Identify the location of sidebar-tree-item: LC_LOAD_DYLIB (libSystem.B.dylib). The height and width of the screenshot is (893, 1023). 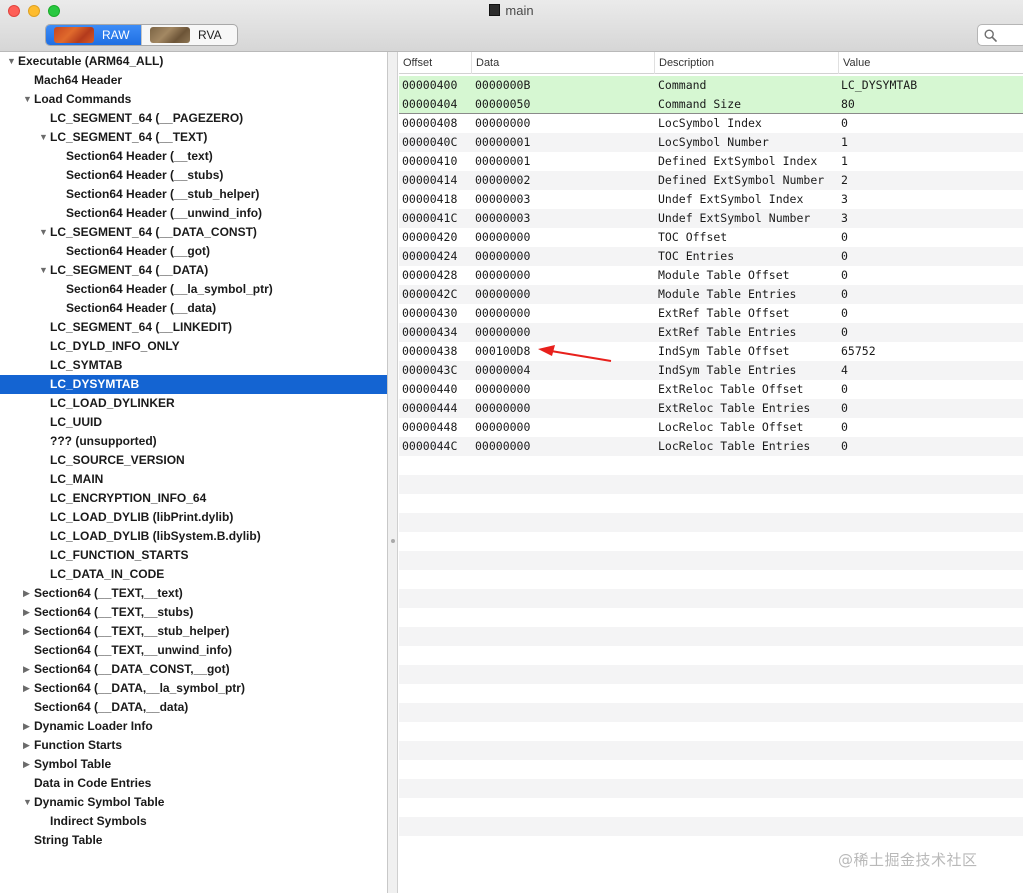
(193, 536).